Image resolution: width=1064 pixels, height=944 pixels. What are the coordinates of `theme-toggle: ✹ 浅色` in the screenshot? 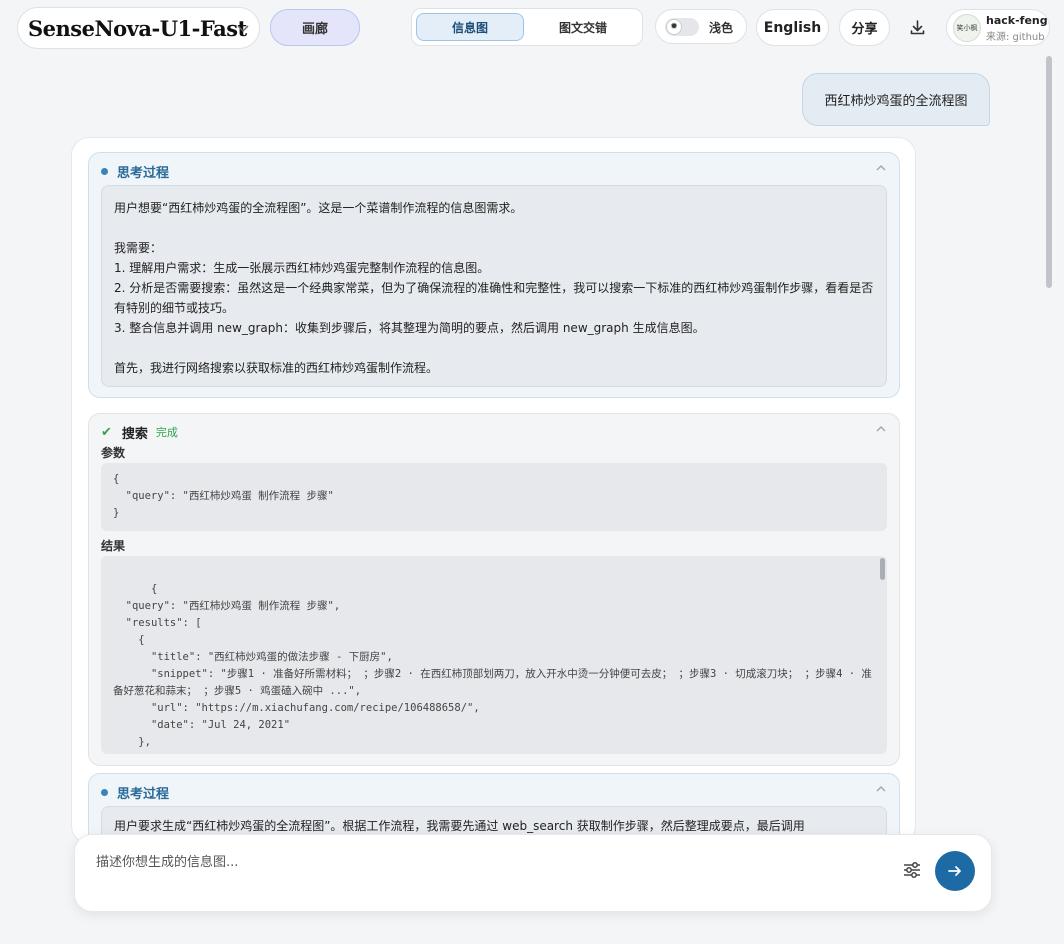 It's located at (701, 26).